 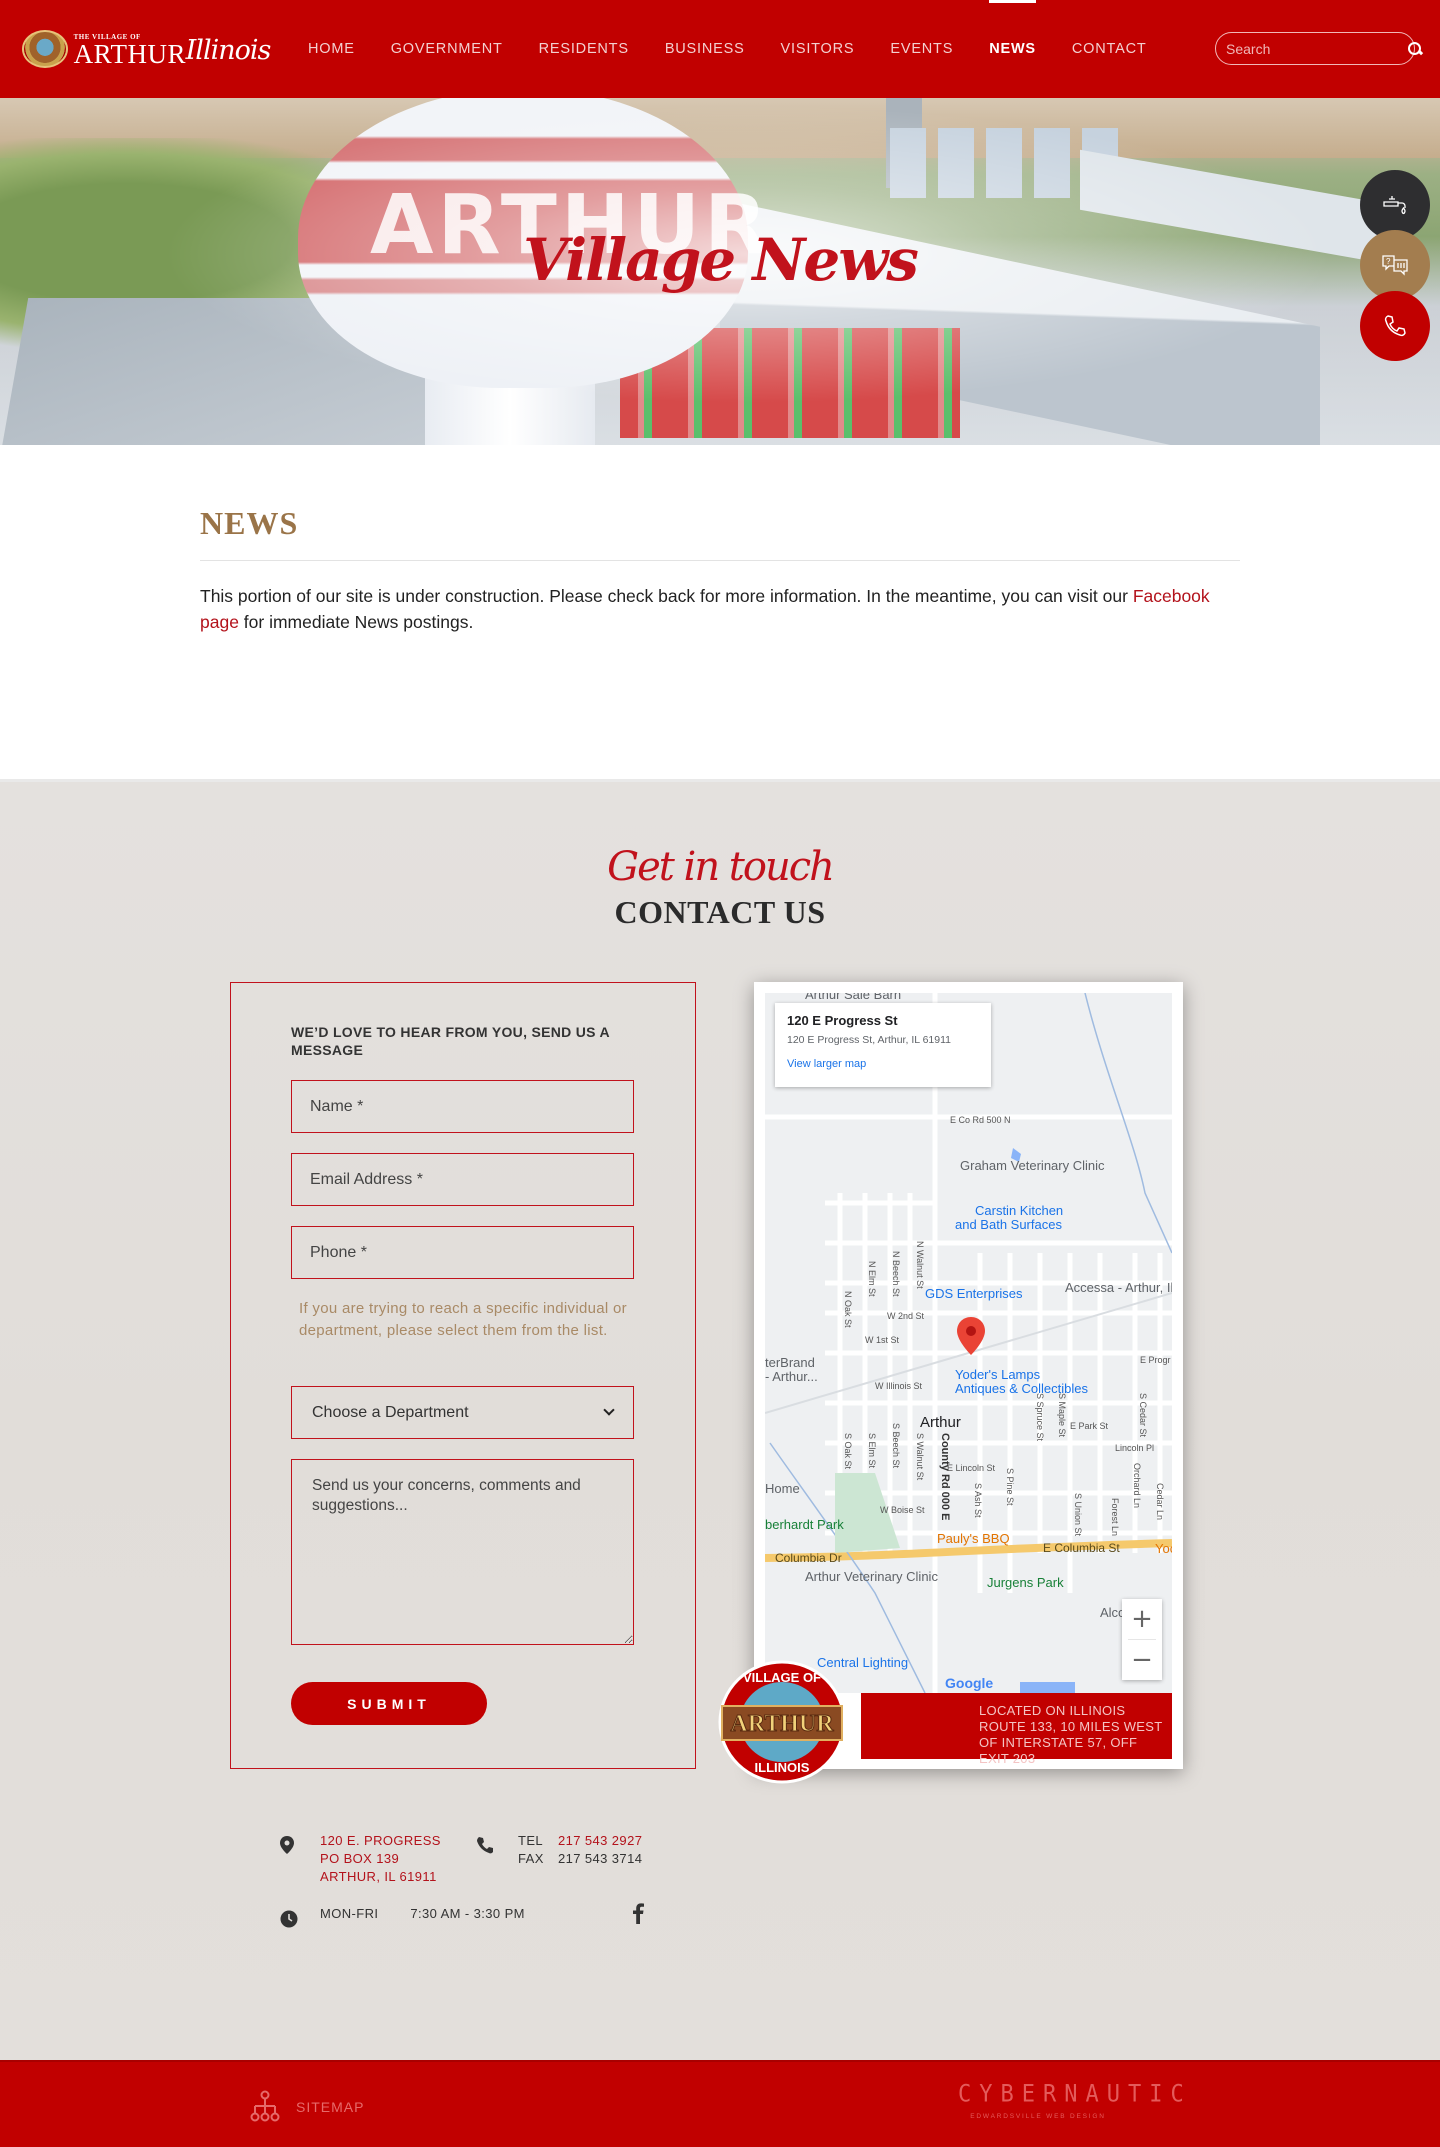 What do you see at coordinates (447, 49) in the screenshot?
I see `nav-government: GOVERNMENT` at bounding box center [447, 49].